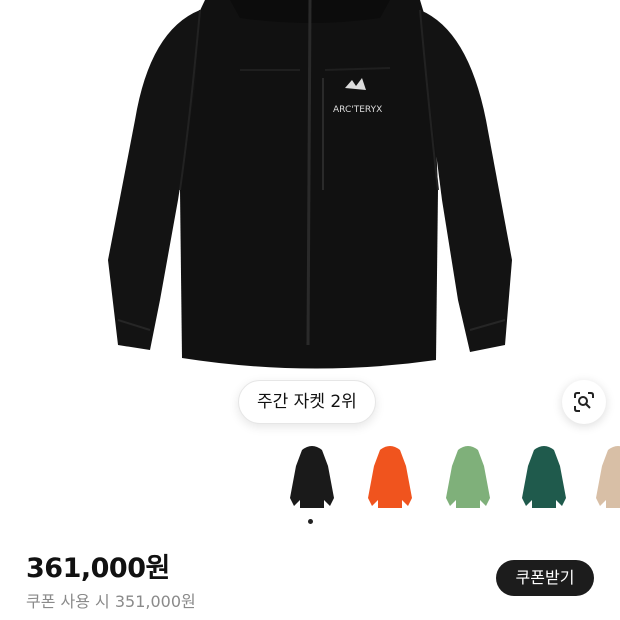 This screenshot has height=620, width=620. I want to click on color-thumb-sage, so click(468, 480).